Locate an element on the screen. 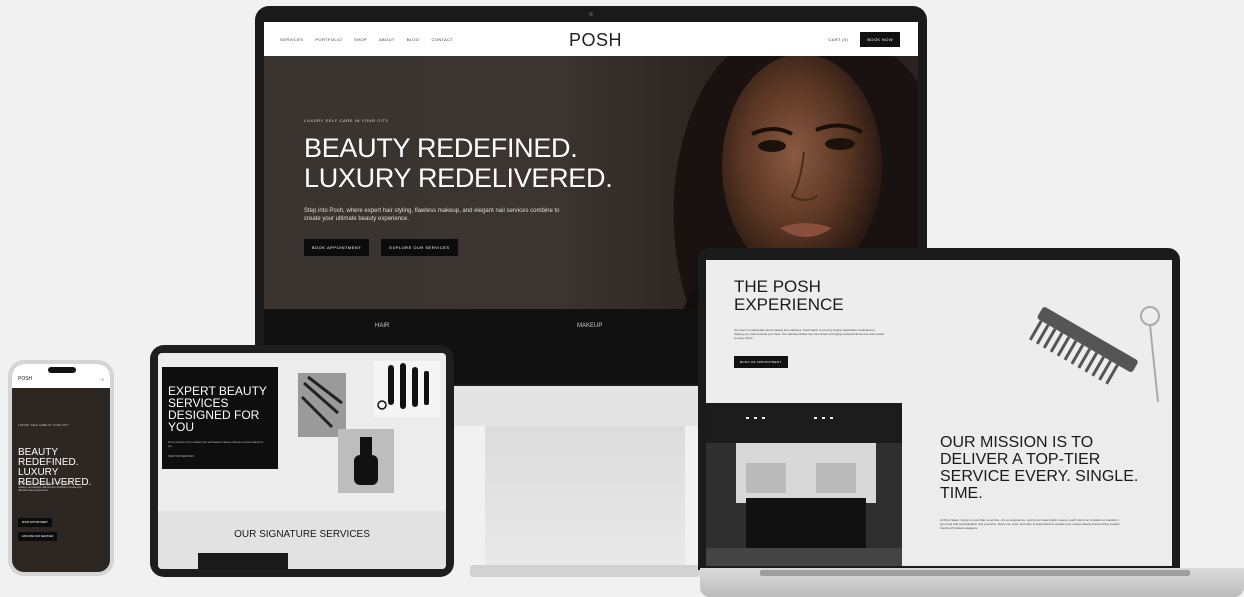  salon-interior-image is located at coordinates (804, 484).